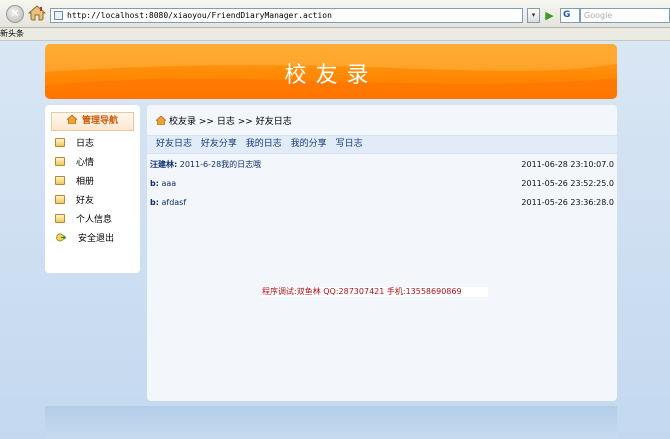  What do you see at coordinates (164, 164) in the screenshot?
I see `diary-author: 汪建林:` at bounding box center [164, 164].